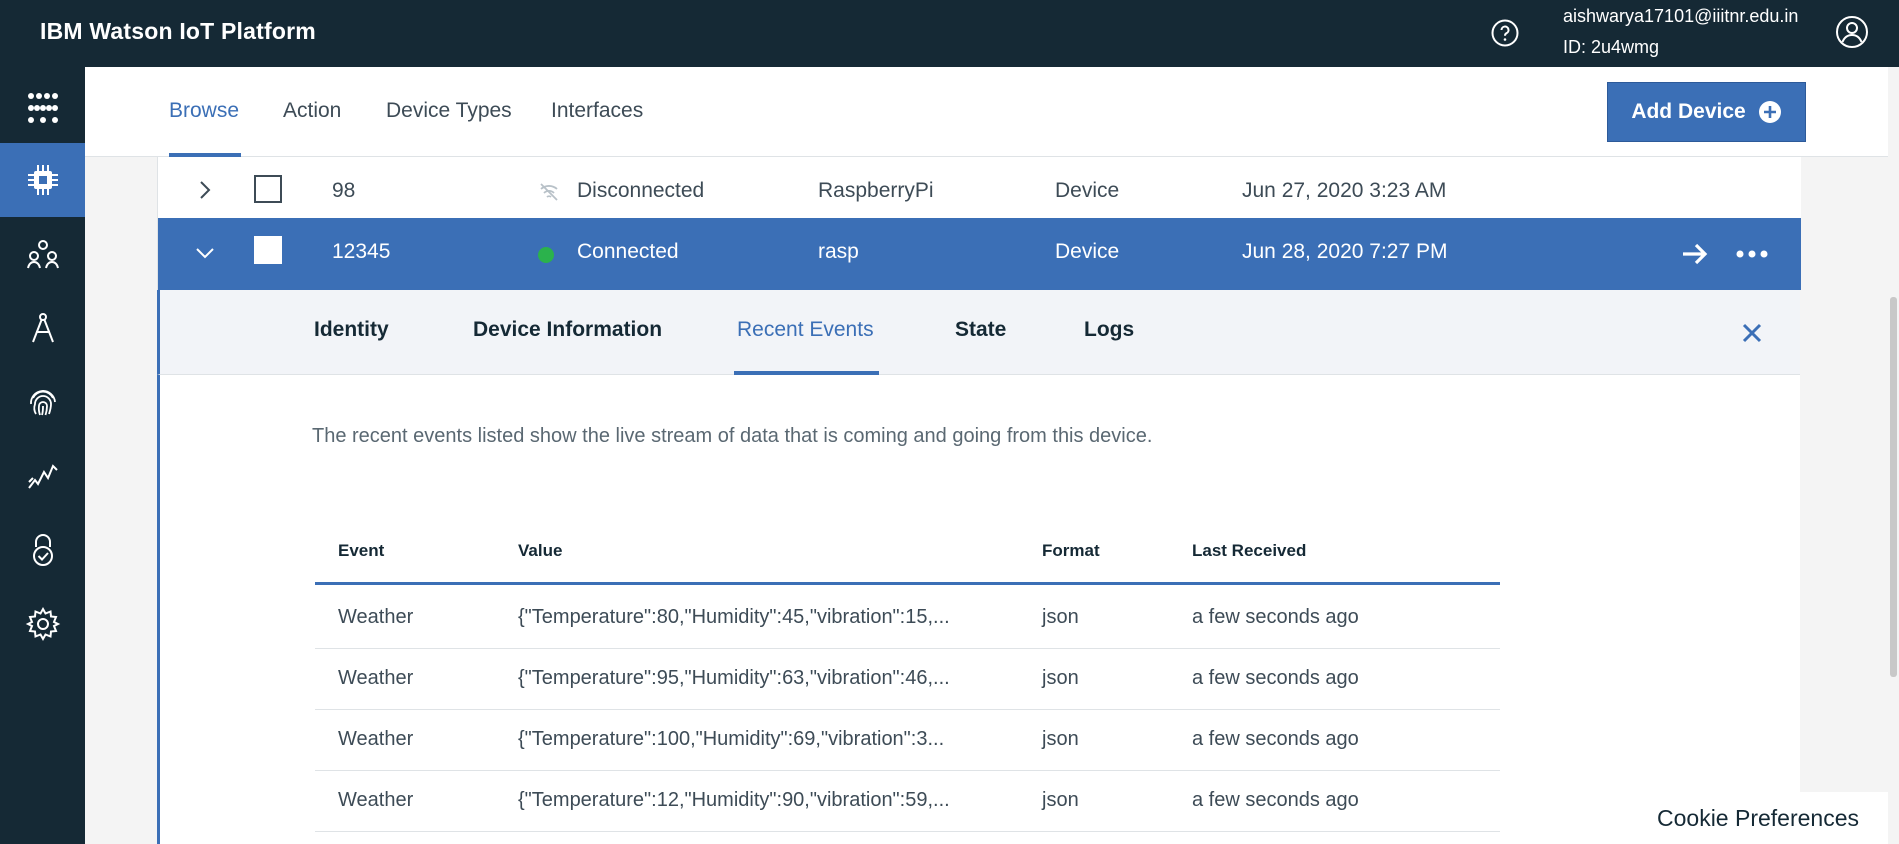 This screenshot has width=1899, height=844. What do you see at coordinates (907, 555) in the screenshot?
I see `events-table-header: Event Value Format Last Received` at bounding box center [907, 555].